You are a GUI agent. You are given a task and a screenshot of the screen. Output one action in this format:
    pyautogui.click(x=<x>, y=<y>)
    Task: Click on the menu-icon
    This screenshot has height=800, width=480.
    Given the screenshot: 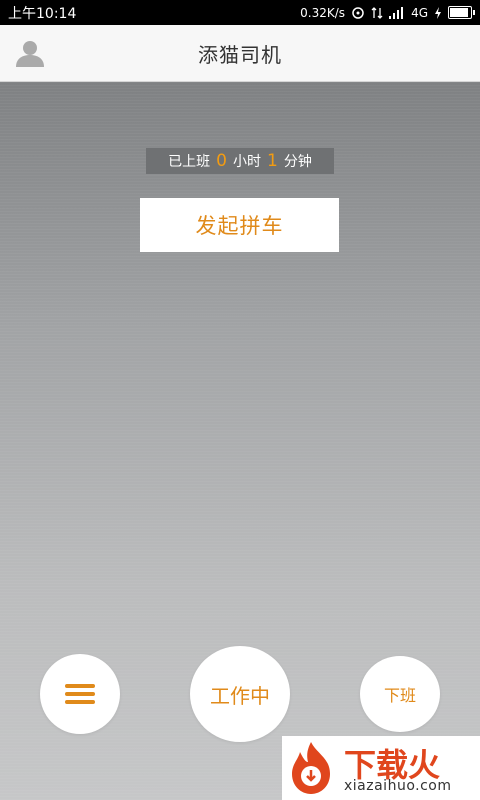 What is the action you would take?
    pyautogui.click(x=80, y=694)
    